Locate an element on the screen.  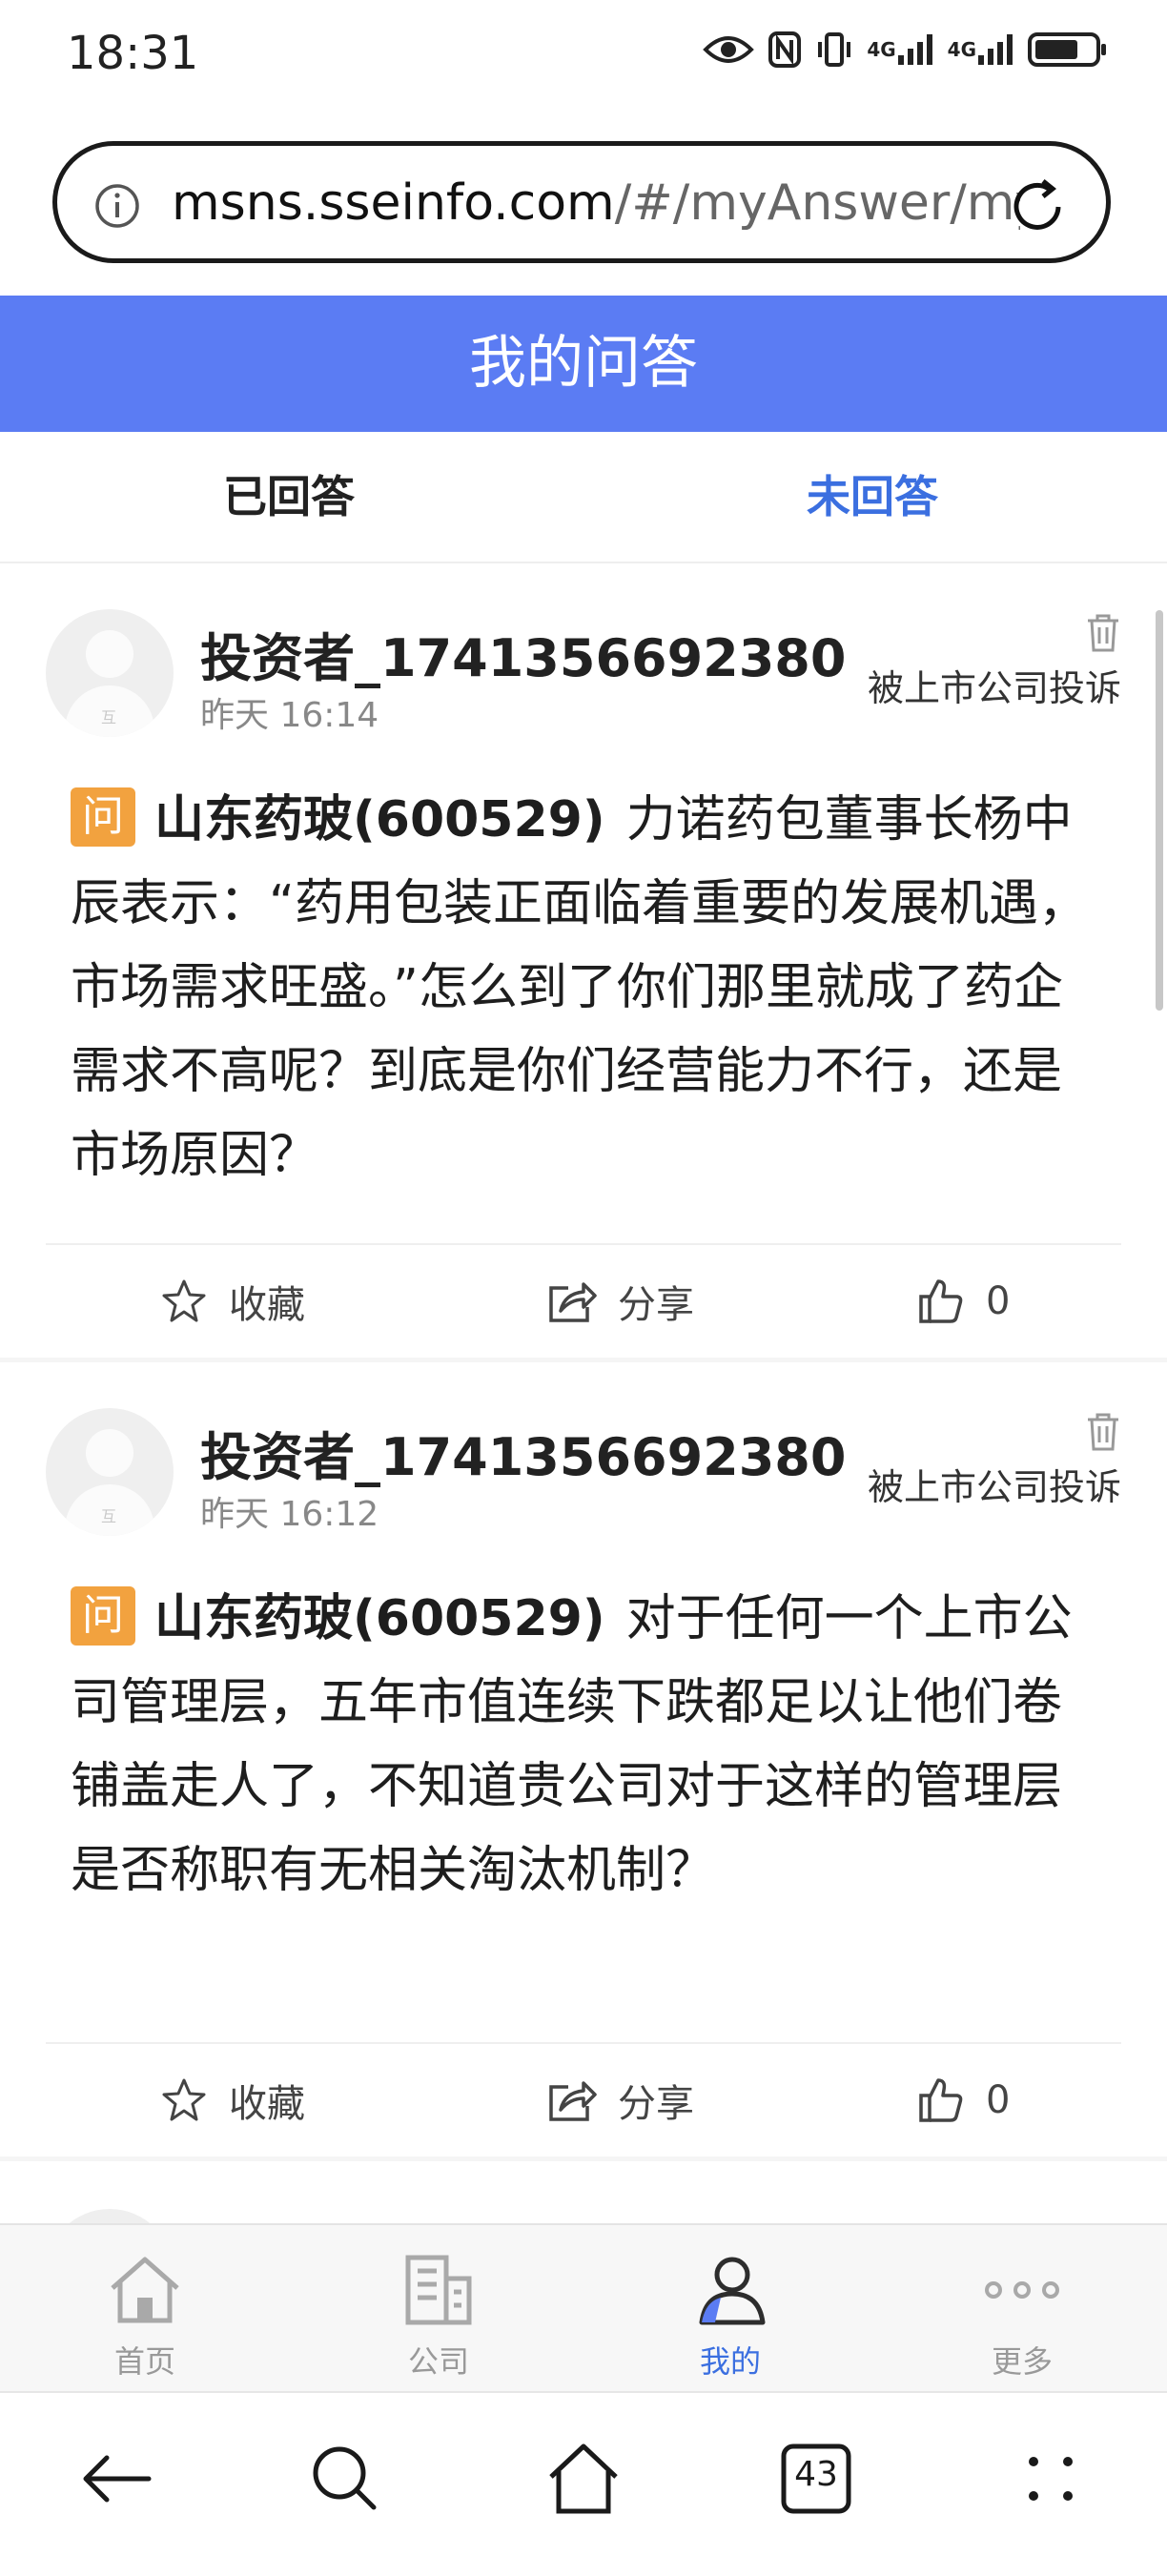
eye-icon is located at coordinates (729, 50).